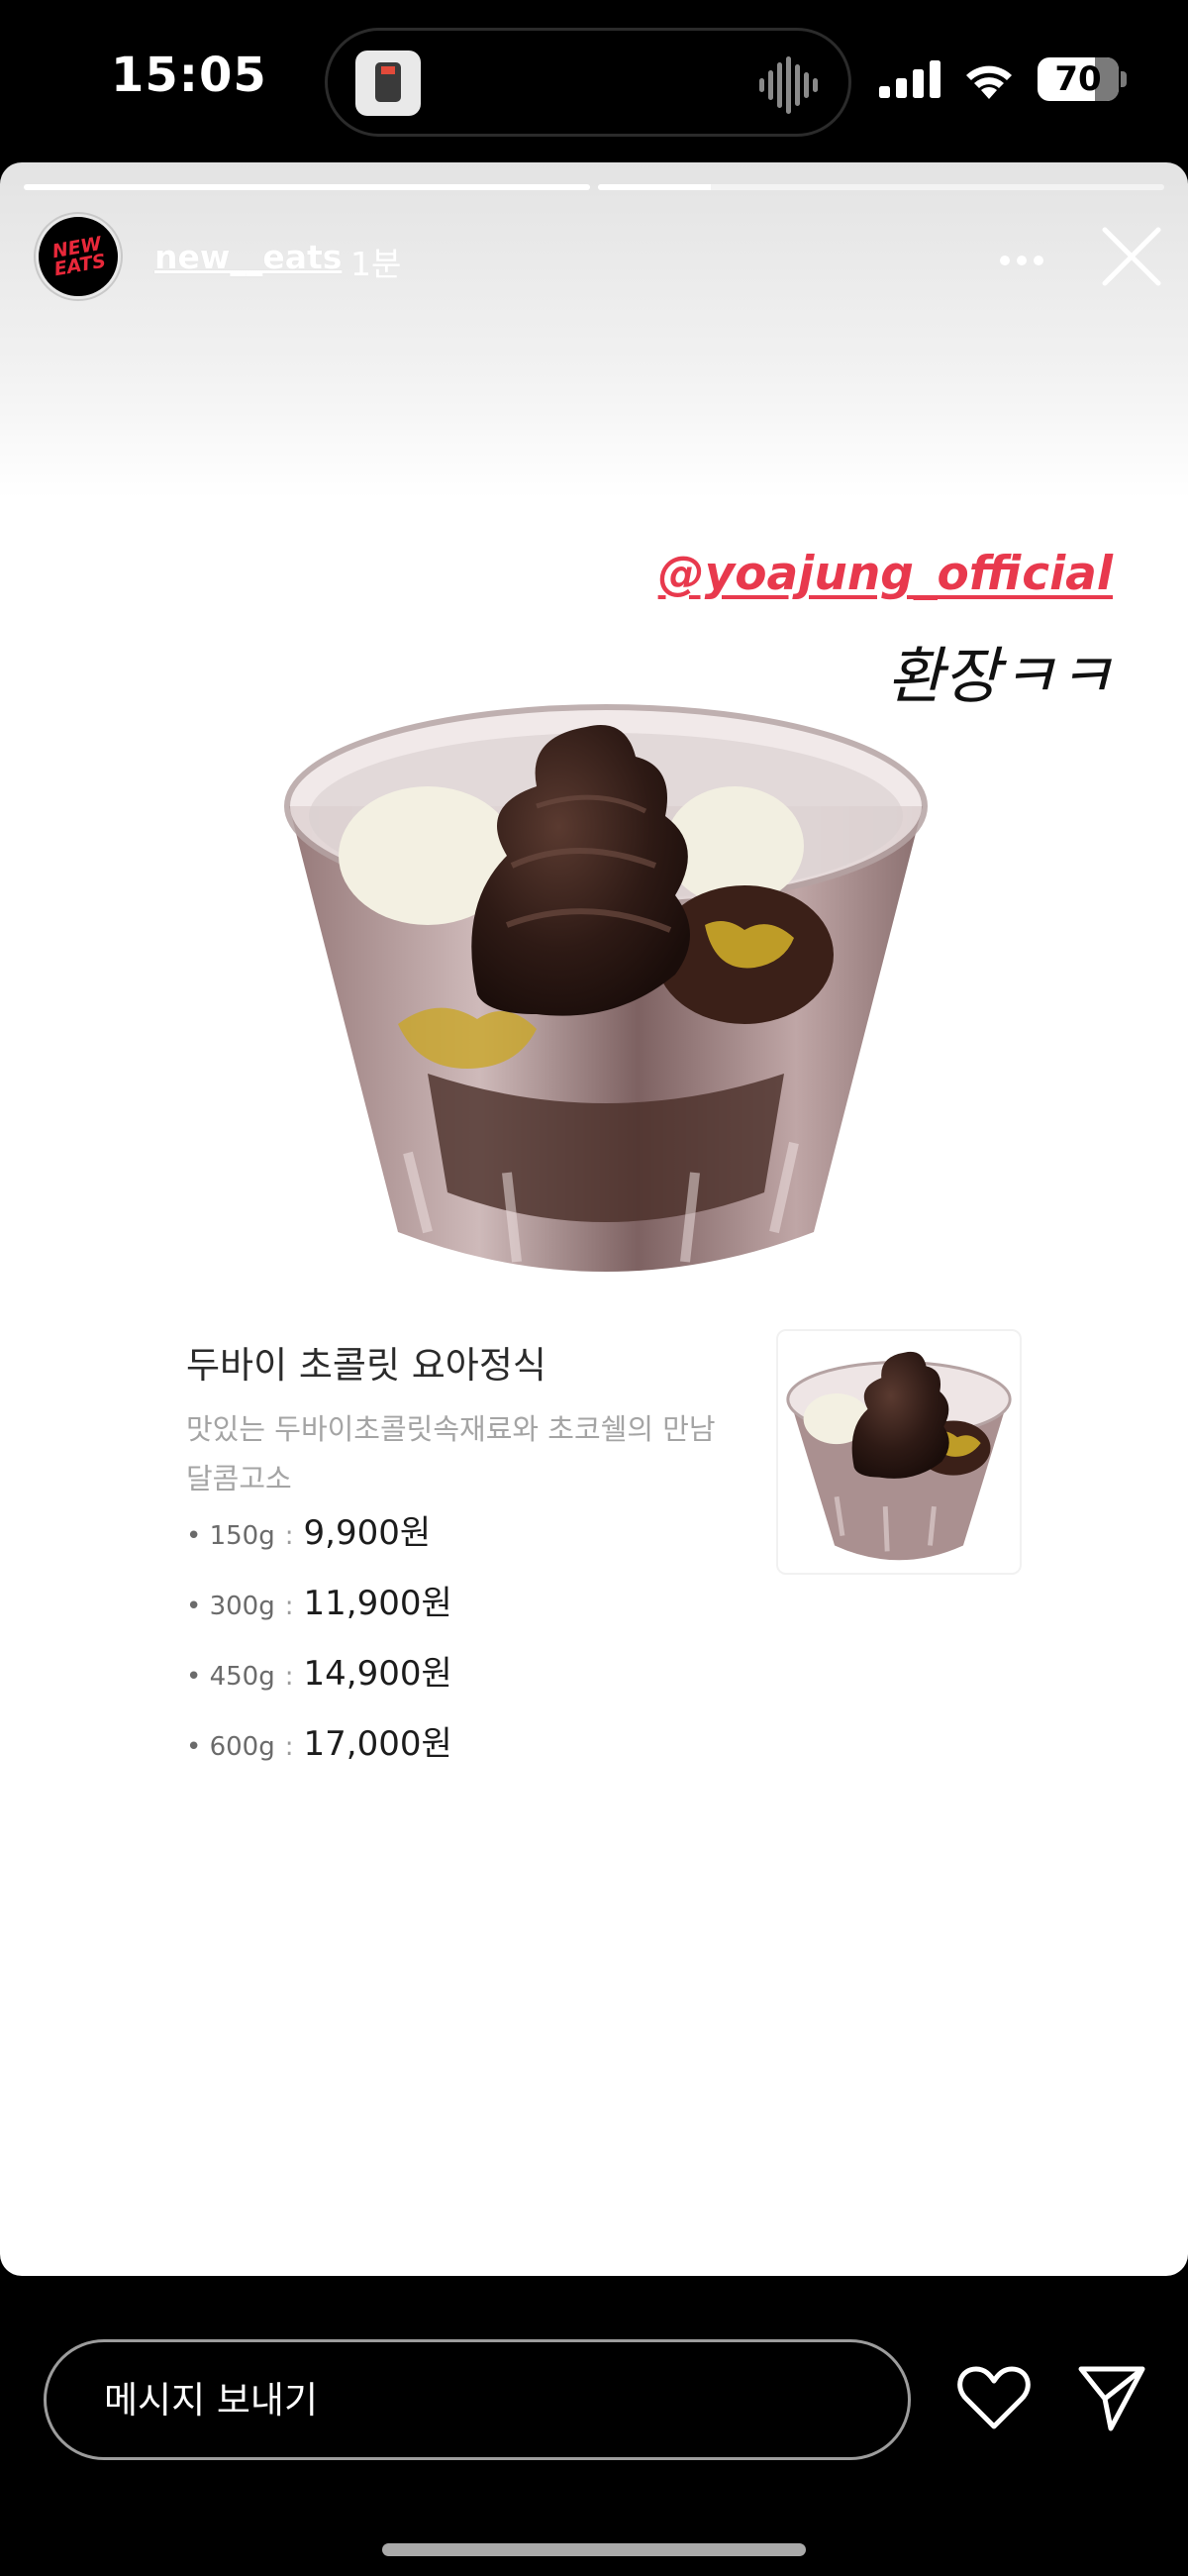  I want to click on signal-icon, so click(909, 79).